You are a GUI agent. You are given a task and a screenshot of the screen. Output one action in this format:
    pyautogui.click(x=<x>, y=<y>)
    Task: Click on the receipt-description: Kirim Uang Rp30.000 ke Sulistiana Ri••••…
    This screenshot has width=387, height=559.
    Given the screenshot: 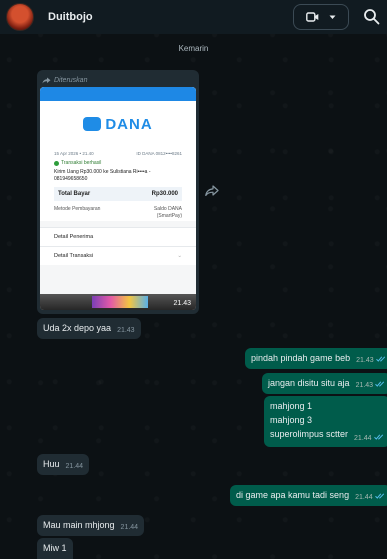 What is the action you would take?
    pyautogui.click(x=102, y=175)
    